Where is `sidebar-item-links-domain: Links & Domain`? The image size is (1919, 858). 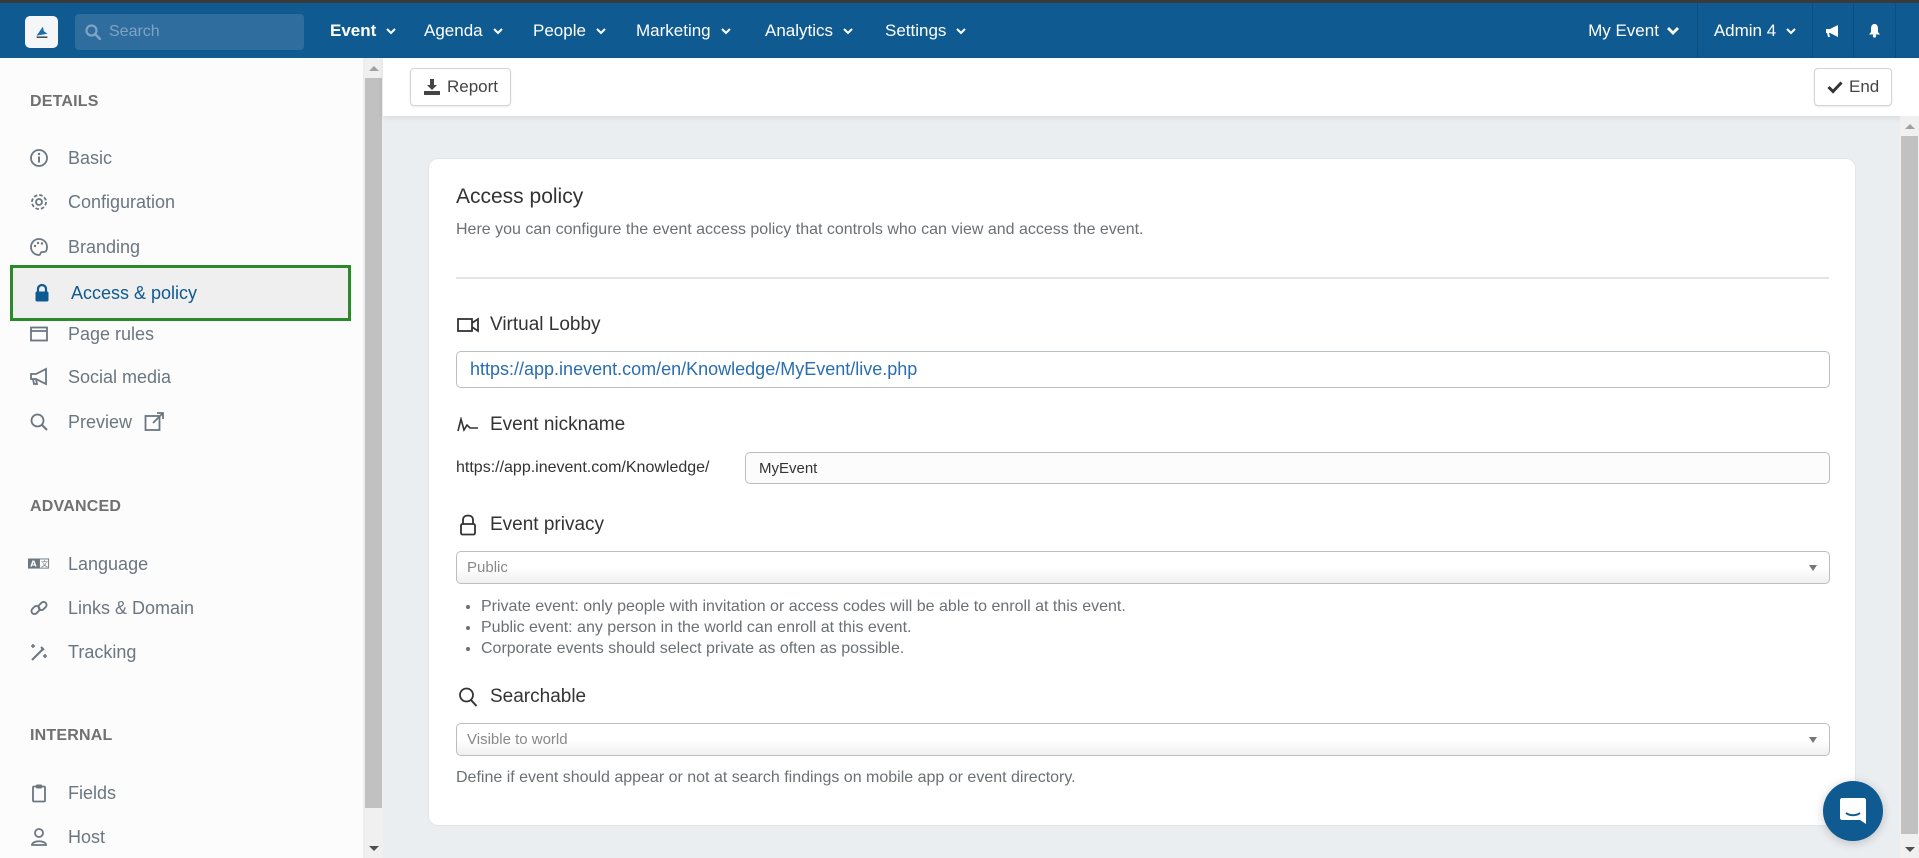
sidebar-item-links-domain: Links & Domain is located at coordinates (111, 608).